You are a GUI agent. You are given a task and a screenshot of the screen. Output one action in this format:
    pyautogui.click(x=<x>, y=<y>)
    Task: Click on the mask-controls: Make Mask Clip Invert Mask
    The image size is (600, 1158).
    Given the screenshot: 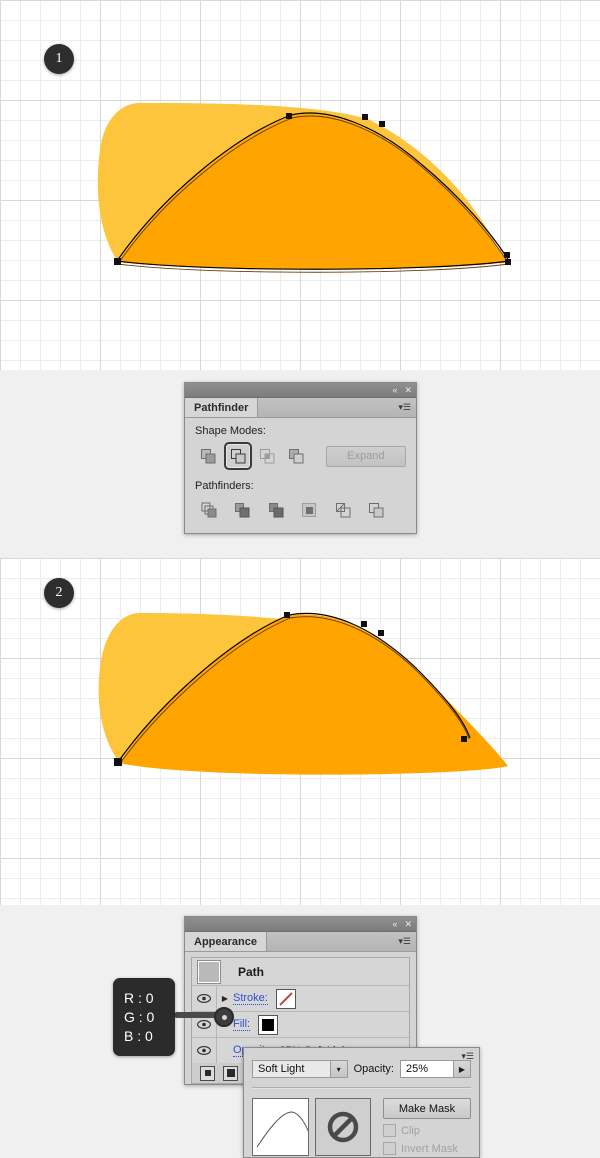 What is the action you would take?
    pyautogui.click(x=427, y=1127)
    